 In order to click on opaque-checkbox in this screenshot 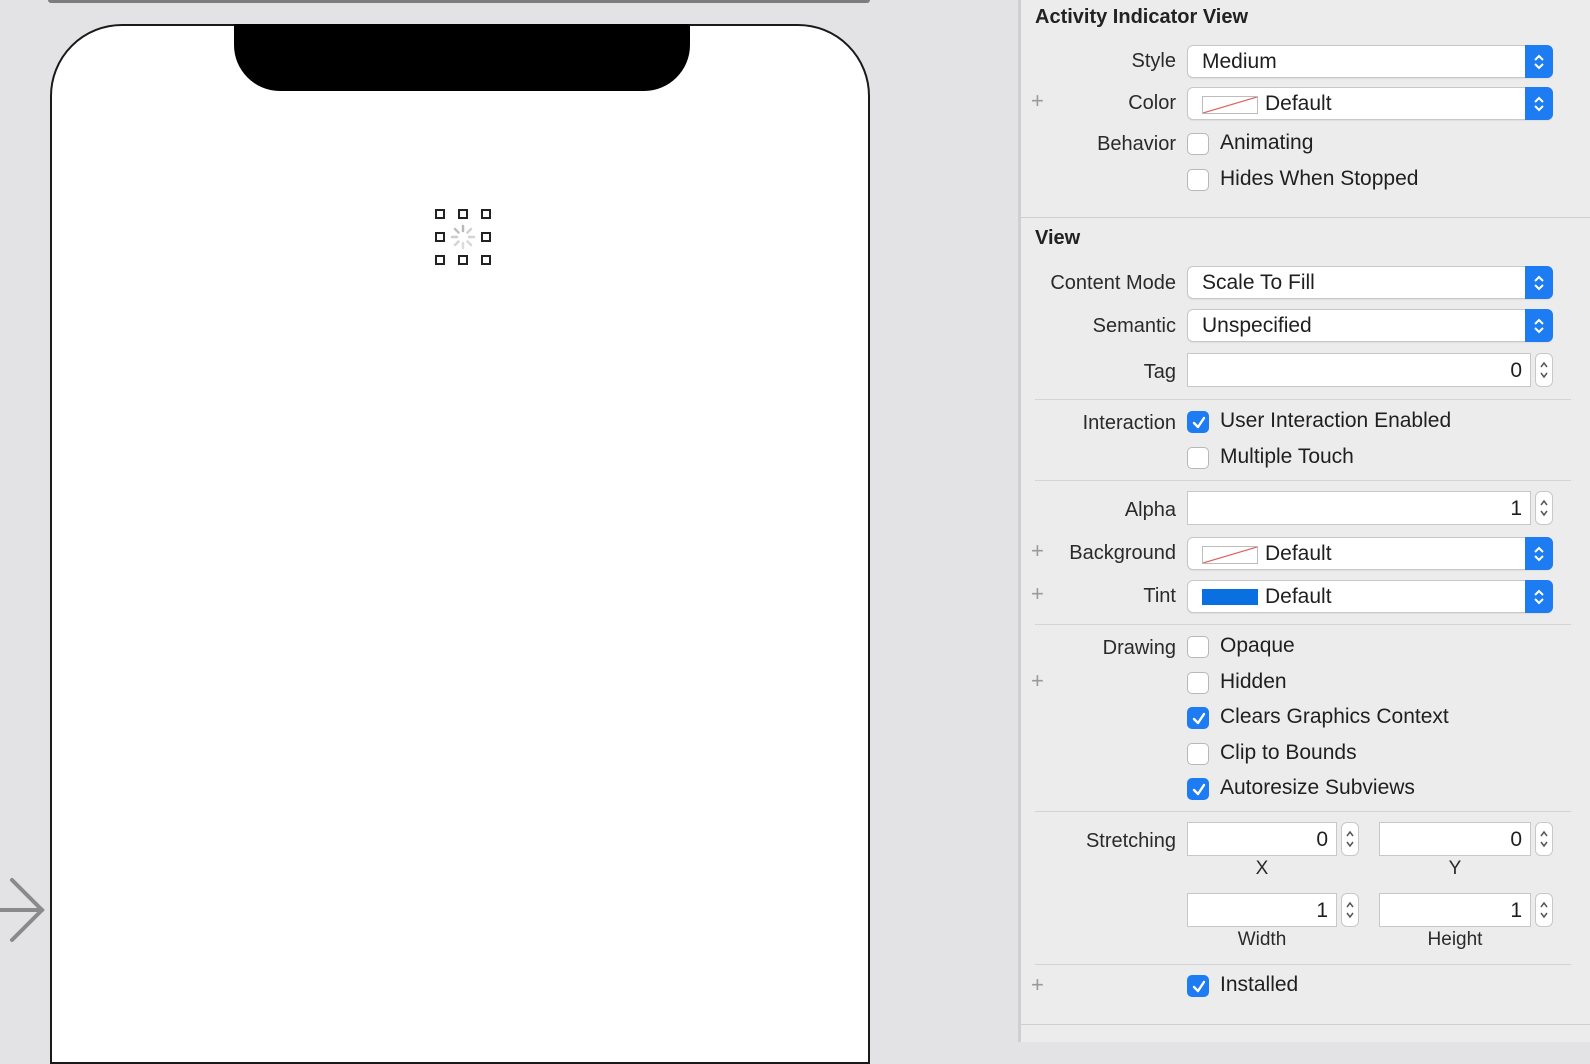, I will do `click(1198, 647)`.